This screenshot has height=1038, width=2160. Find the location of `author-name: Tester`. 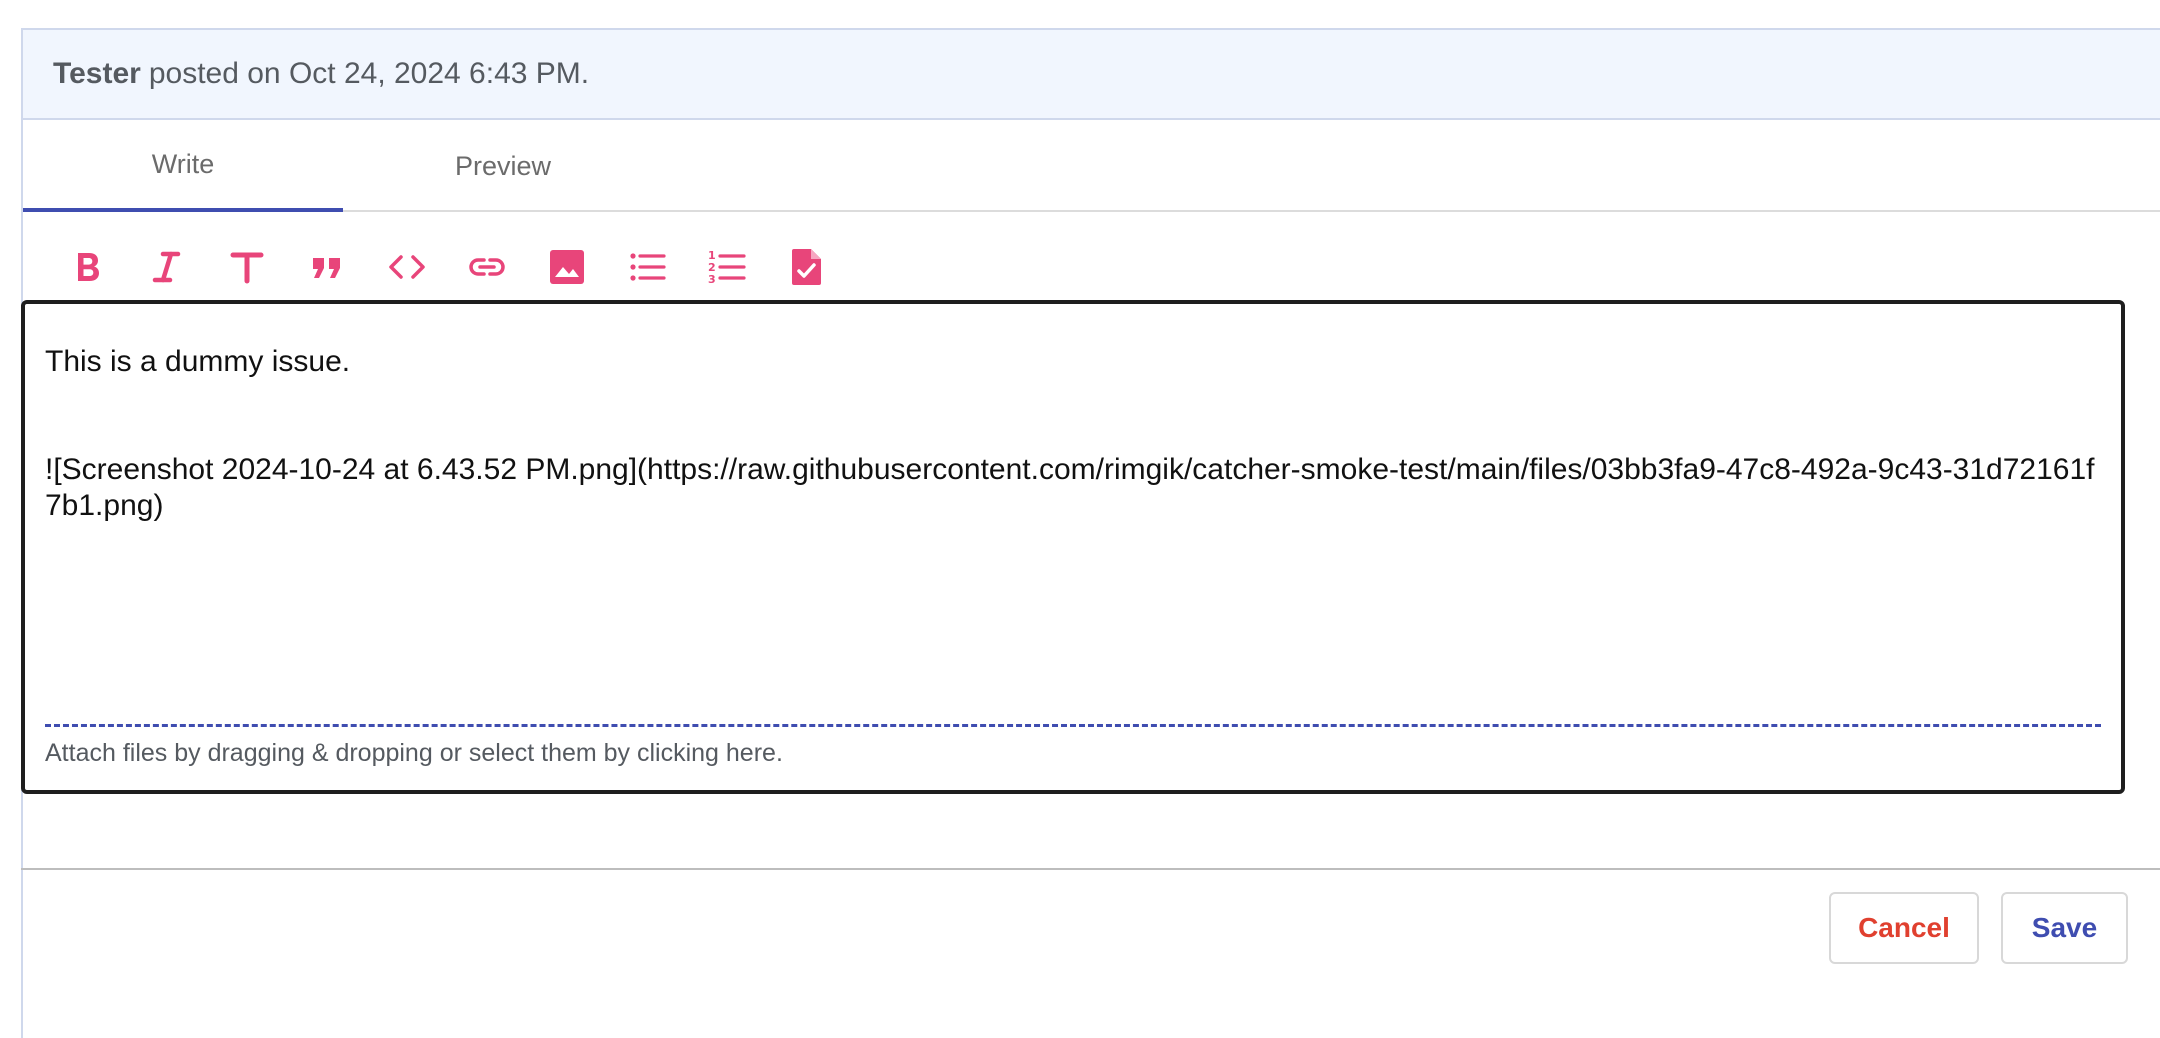

author-name: Tester is located at coordinates (97, 73).